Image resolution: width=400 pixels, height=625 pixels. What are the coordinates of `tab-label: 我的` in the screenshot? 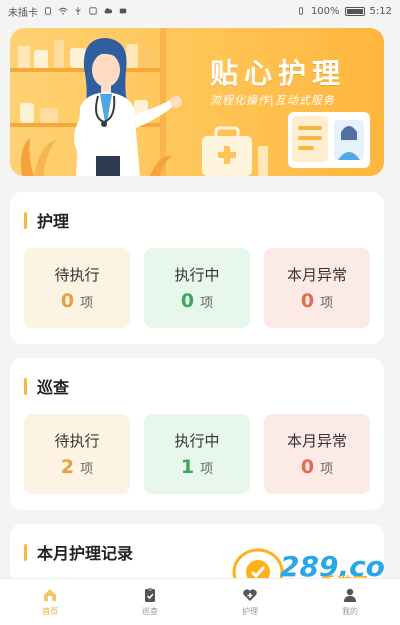 It's located at (350, 611).